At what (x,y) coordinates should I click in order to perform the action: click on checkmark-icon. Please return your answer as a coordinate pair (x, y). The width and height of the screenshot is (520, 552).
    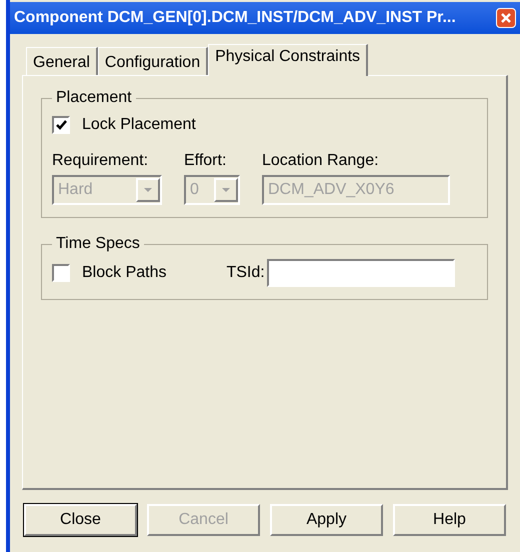
    Looking at the image, I should click on (61, 125).